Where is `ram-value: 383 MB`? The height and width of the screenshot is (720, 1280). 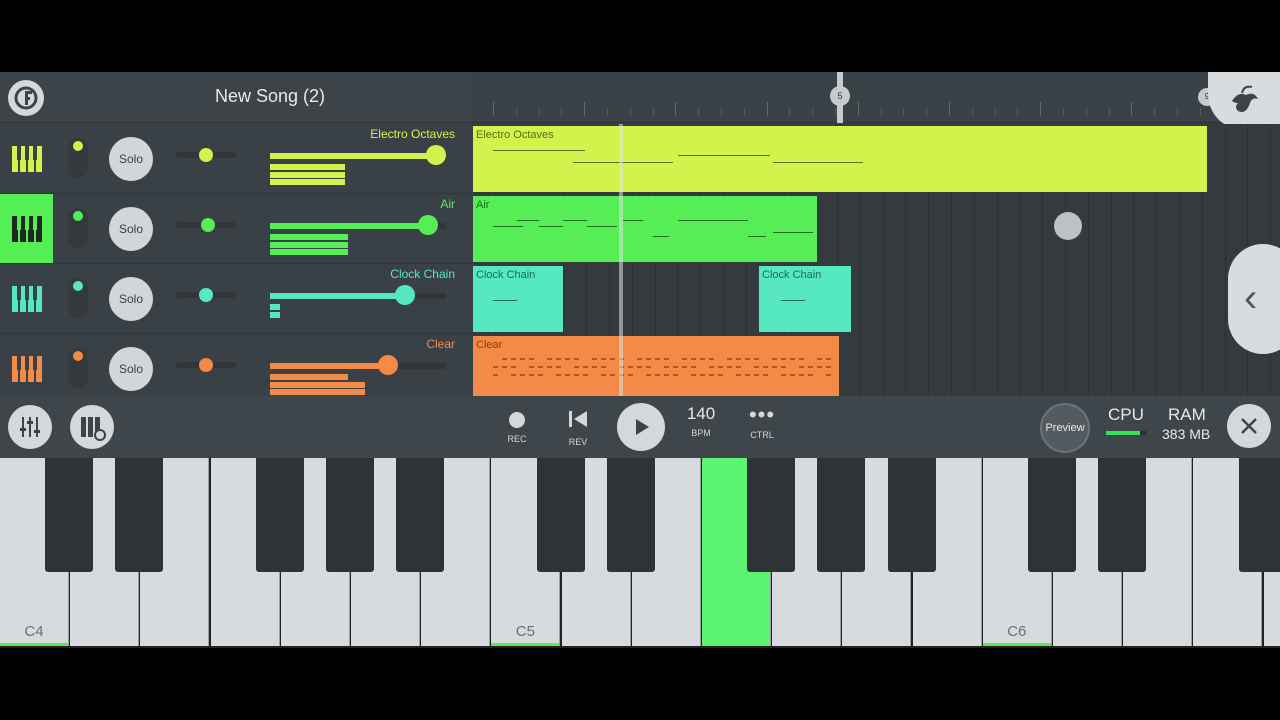 ram-value: 383 MB is located at coordinates (1186, 434).